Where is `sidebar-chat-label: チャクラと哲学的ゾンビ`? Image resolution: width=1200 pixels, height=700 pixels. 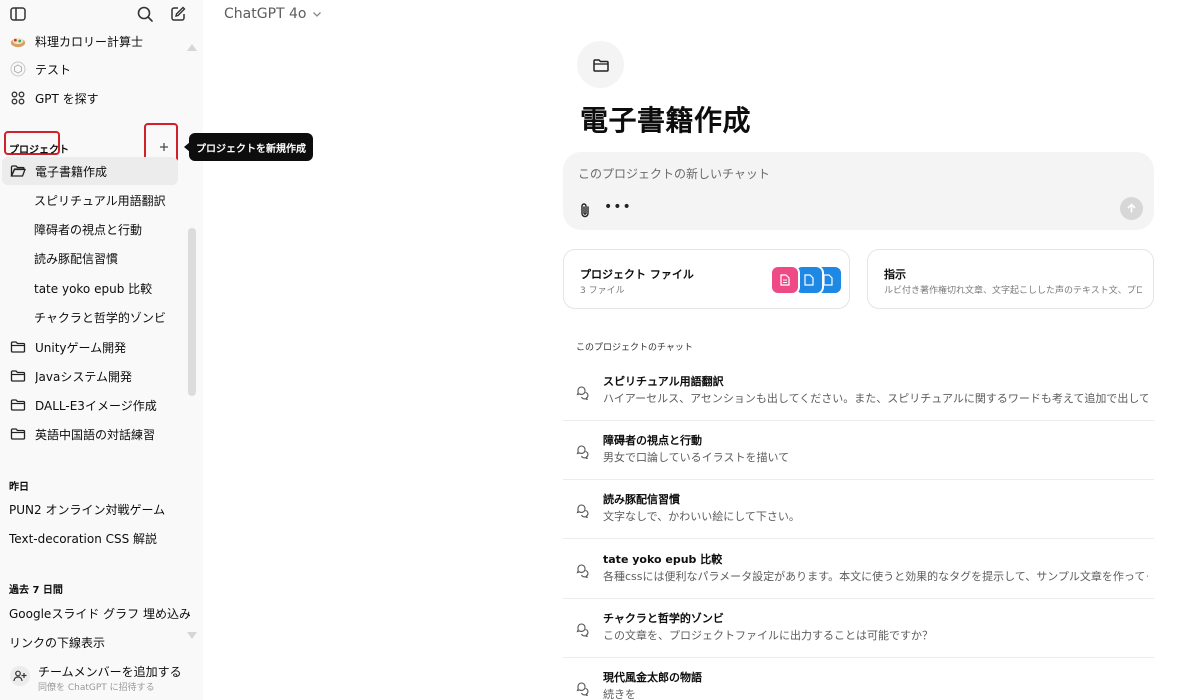 sidebar-chat-label: チャクラと哲学的ゾンビ is located at coordinates (100, 317).